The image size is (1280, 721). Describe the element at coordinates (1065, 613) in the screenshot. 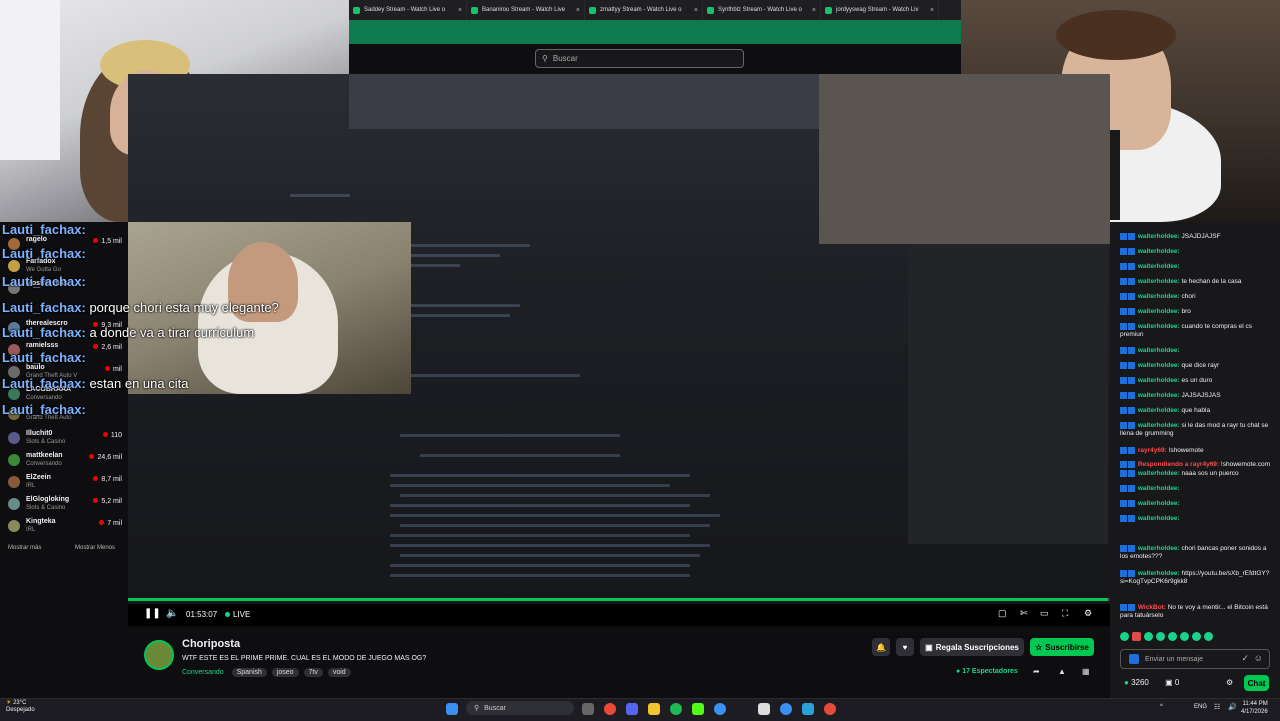

I see `fullscreen-icon: ⛶` at that location.